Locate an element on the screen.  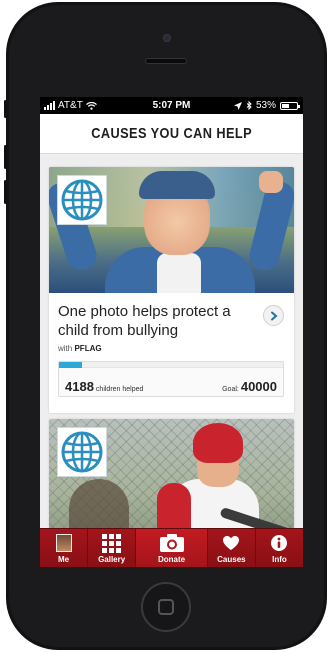
tab-causes: Causes is located at coordinates (232, 548).